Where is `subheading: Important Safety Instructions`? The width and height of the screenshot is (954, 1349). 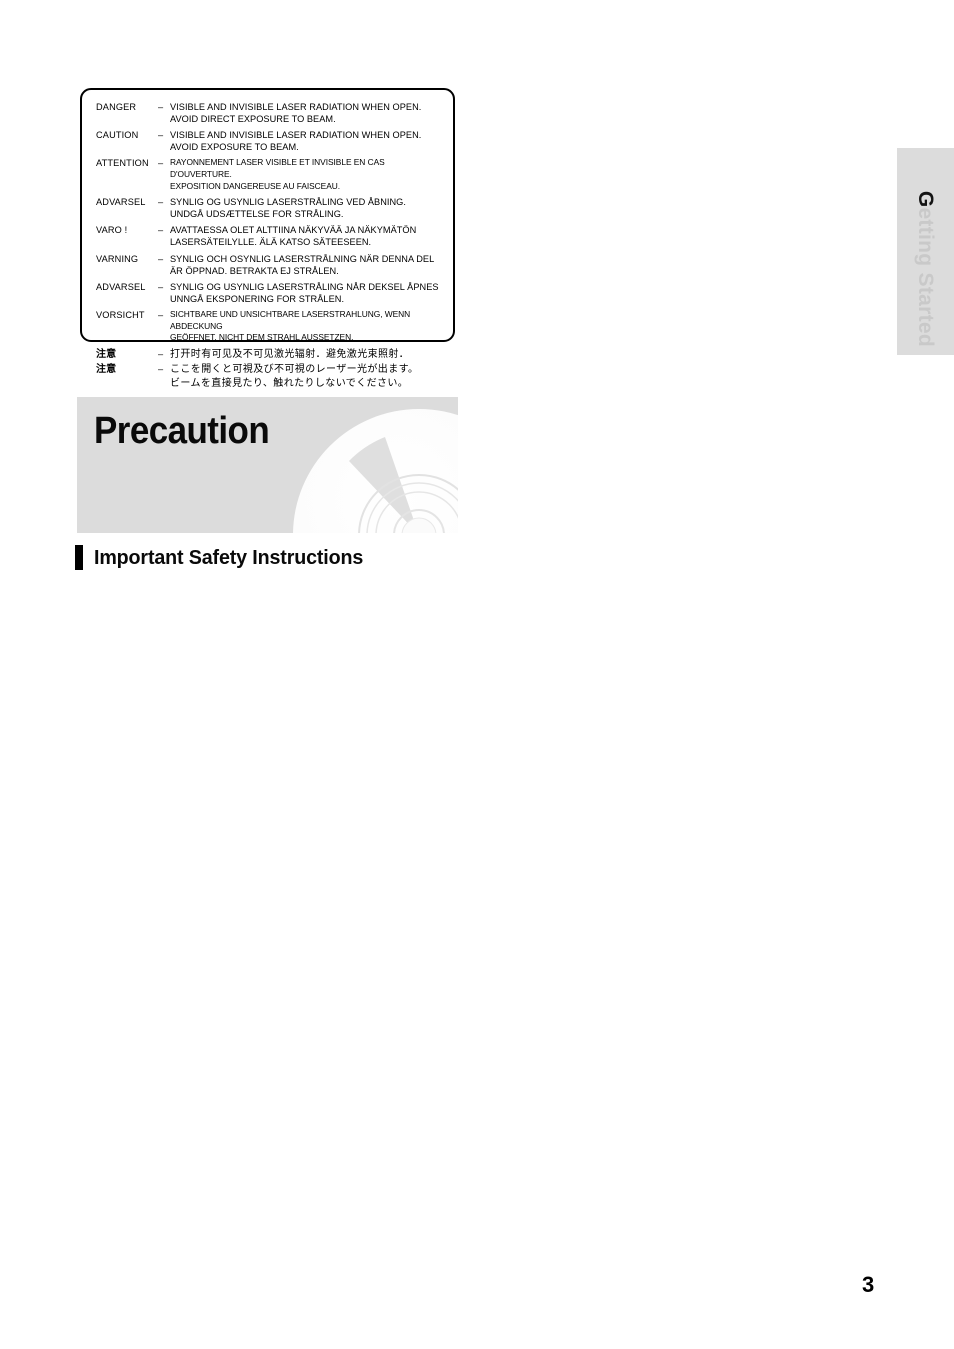 subheading: Important Safety Instructions is located at coordinates (224, 557).